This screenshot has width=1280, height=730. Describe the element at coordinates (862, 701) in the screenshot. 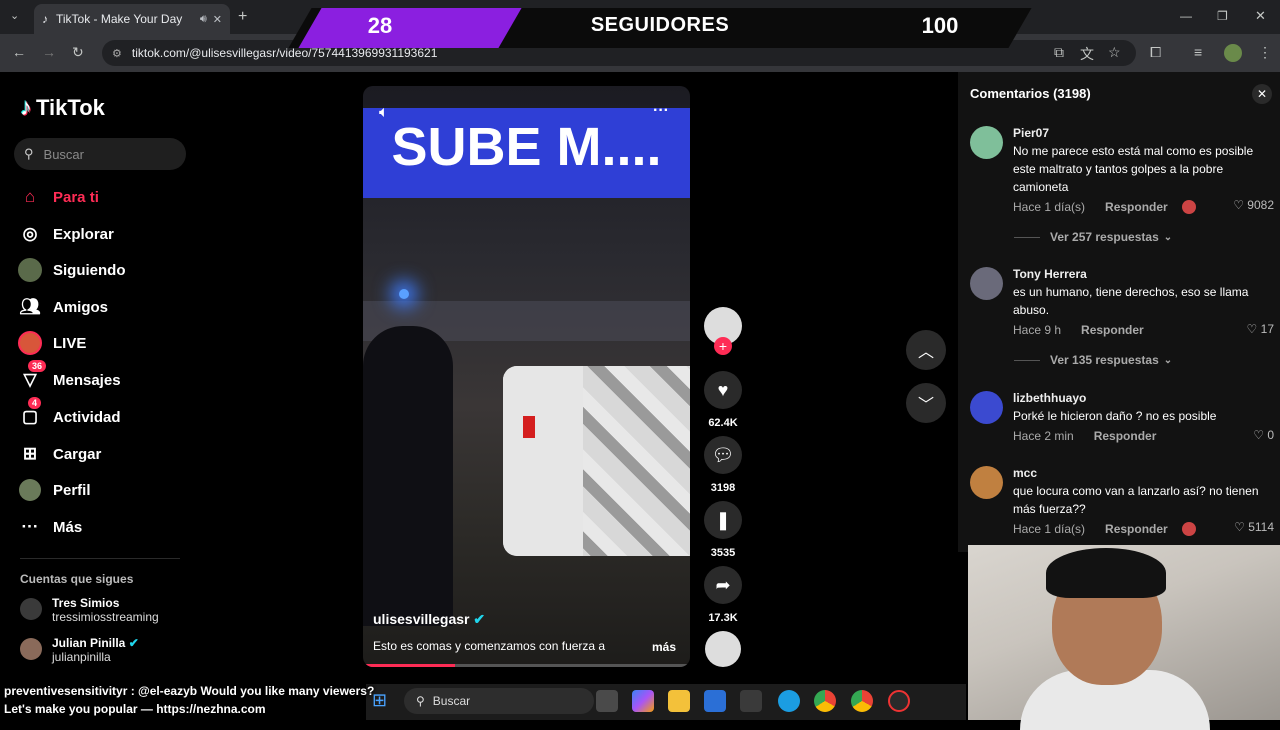

I see `chrome-active-icon` at that location.